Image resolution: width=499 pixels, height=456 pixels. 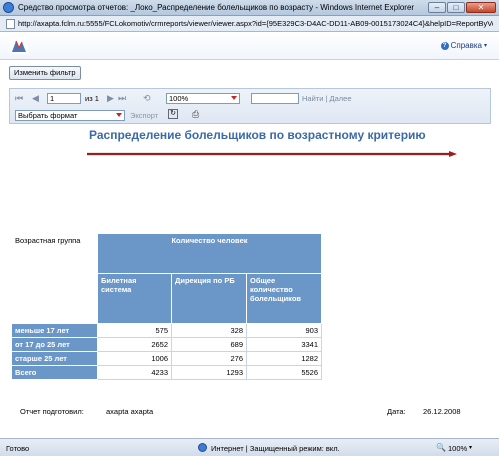 What do you see at coordinates (54, 358) in the screenshot?
I see `row-label: старше 25 лет` at bounding box center [54, 358].